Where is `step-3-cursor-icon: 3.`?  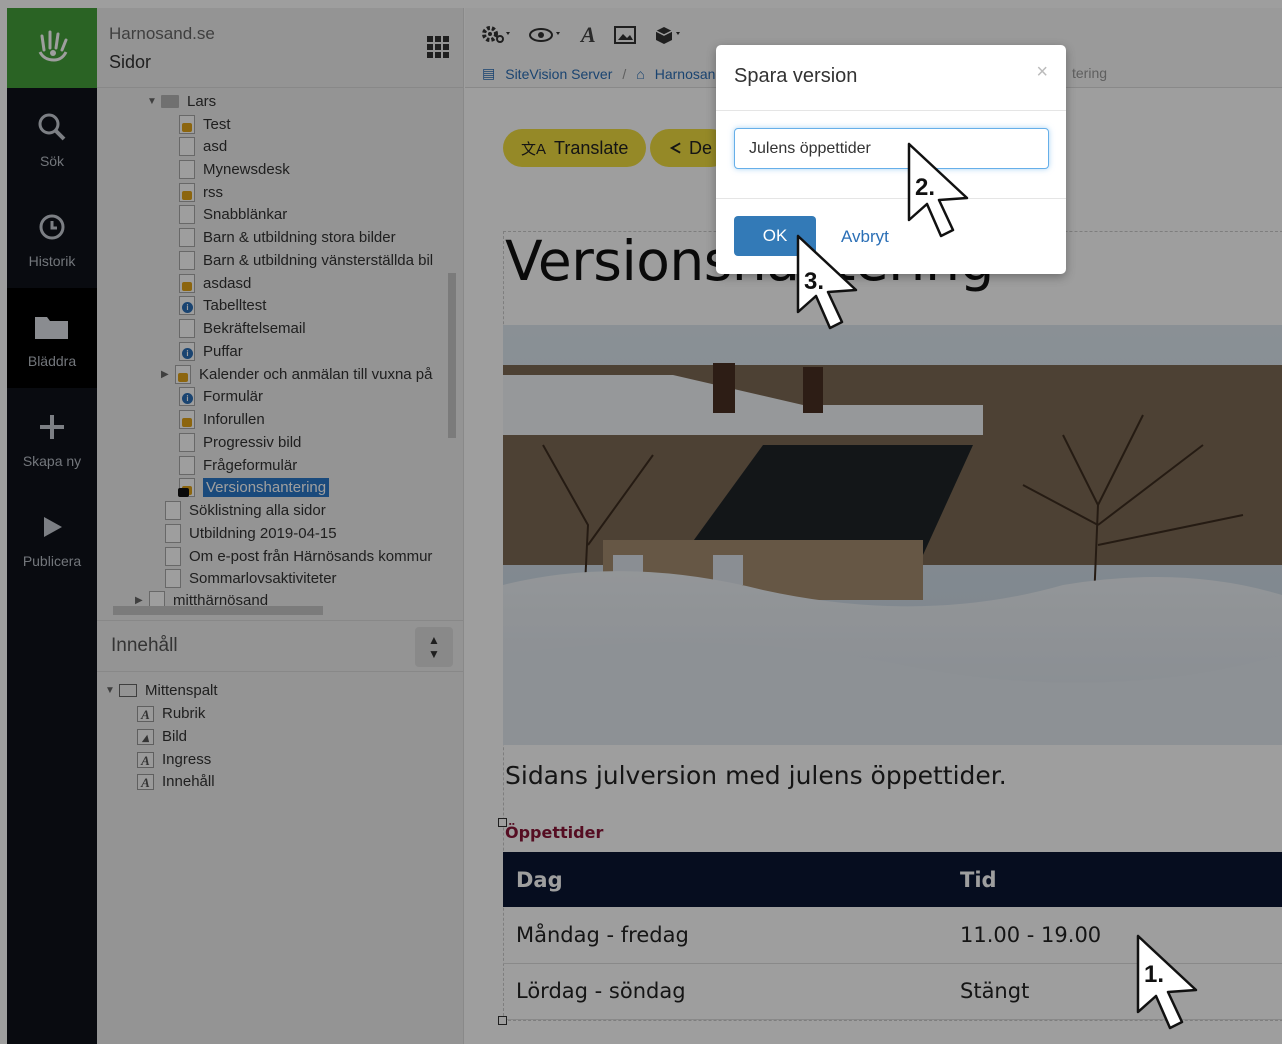
step-3-cursor-icon: 3. is located at coordinates (827, 282).